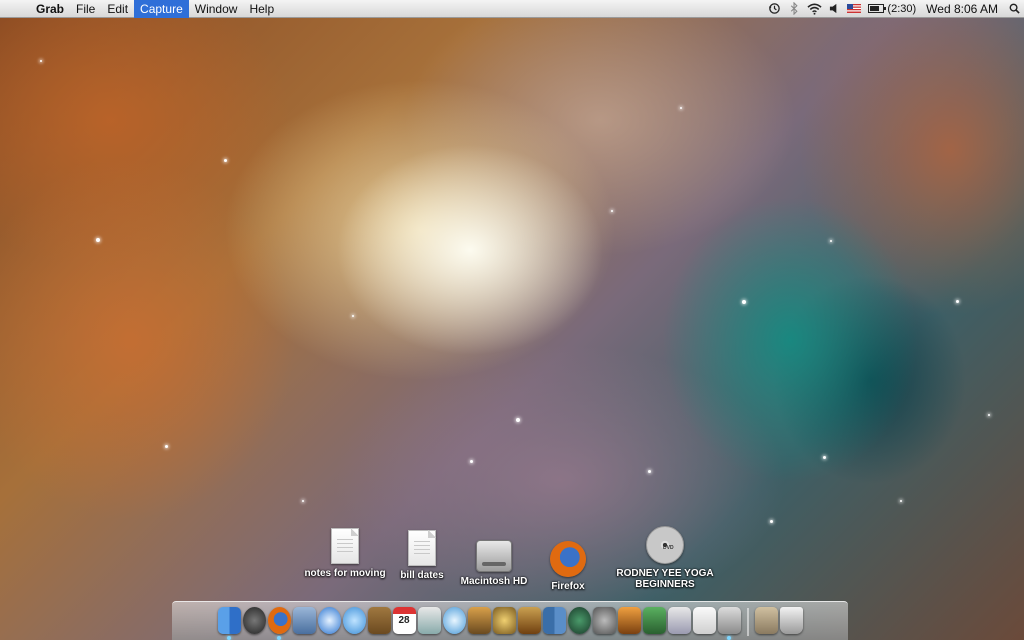  I want to click on us-flag-input-icon, so click(854, 9).